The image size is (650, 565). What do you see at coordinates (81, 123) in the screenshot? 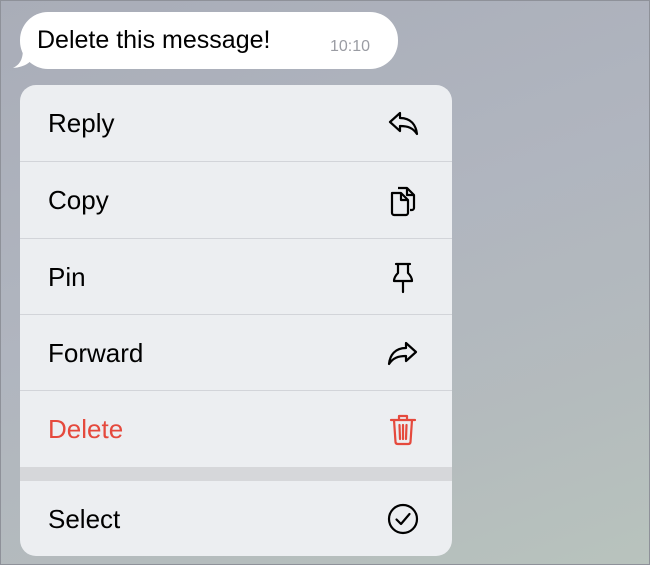
I see `menu-item-label: Reply` at bounding box center [81, 123].